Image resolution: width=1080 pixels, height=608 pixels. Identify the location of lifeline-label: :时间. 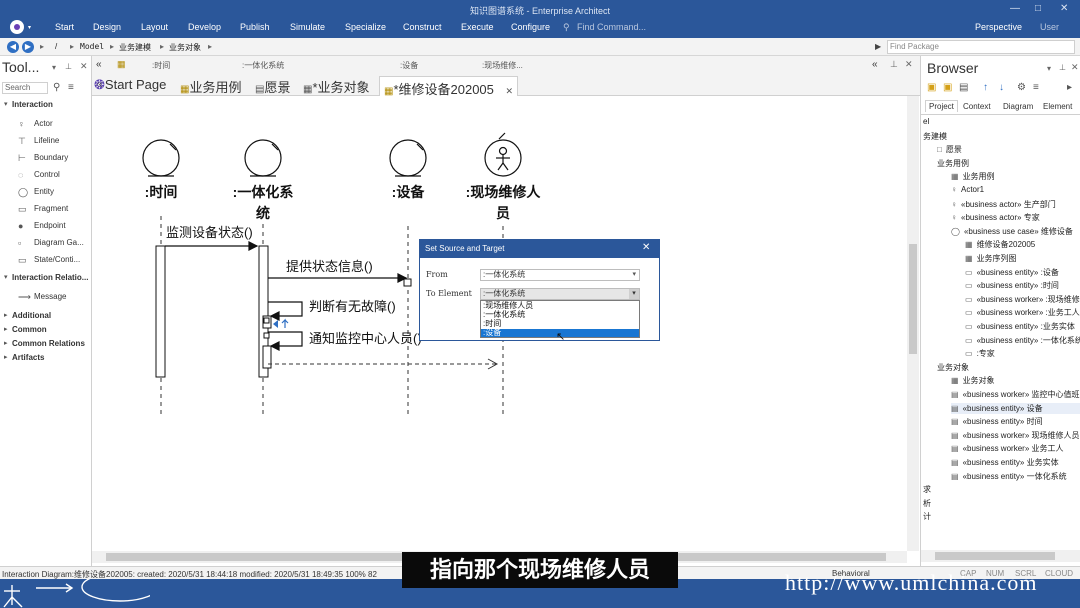
(161, 192).